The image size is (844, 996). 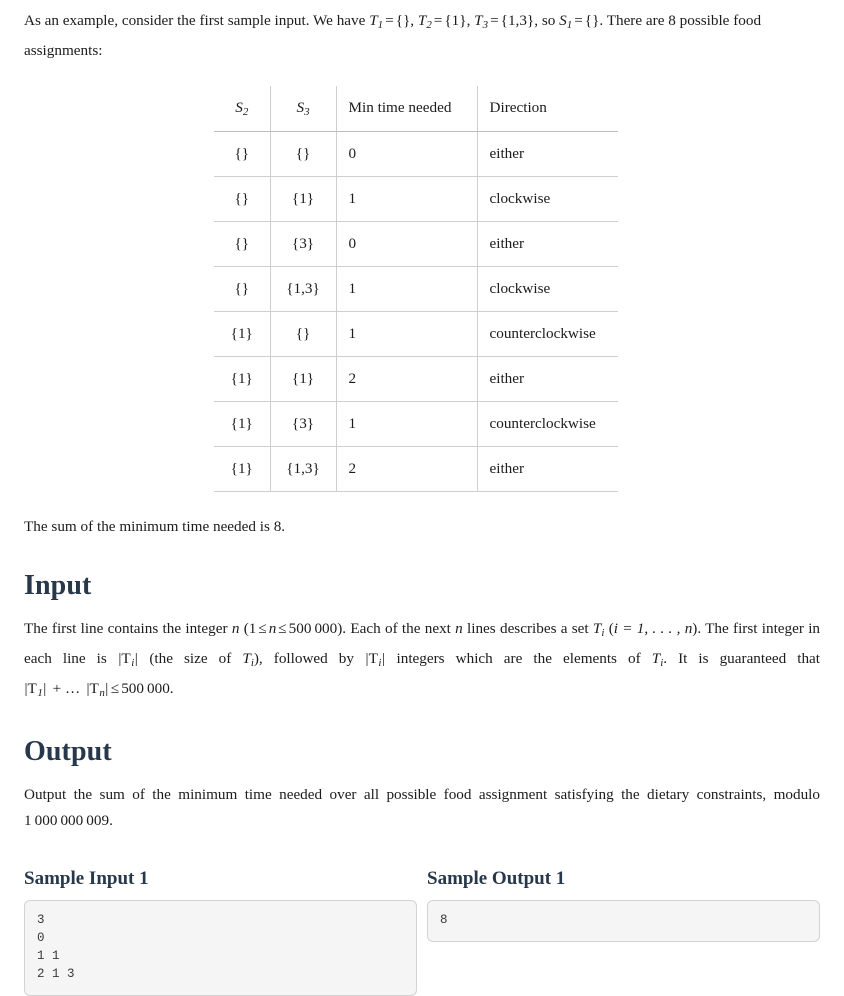 I want to click on table-row: {} {1,3} 1 clockwise, so click(x=416, y=289).